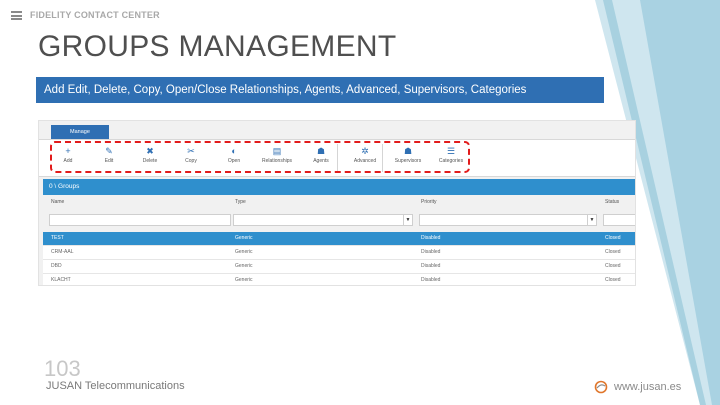 The height and width of the screenshot is (405, 720). Describe the element at coordinates (16, 15) in the screenshot. I see `menu-icon` at that location.